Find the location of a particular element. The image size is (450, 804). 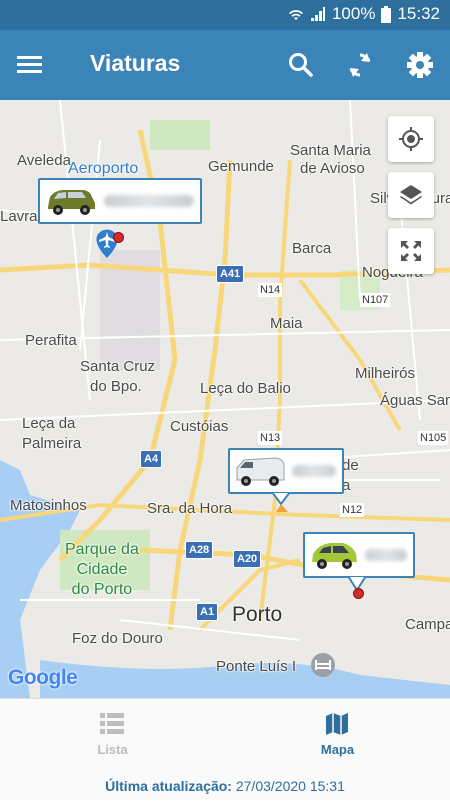

settings-icon is located at coordinates (420, 65).